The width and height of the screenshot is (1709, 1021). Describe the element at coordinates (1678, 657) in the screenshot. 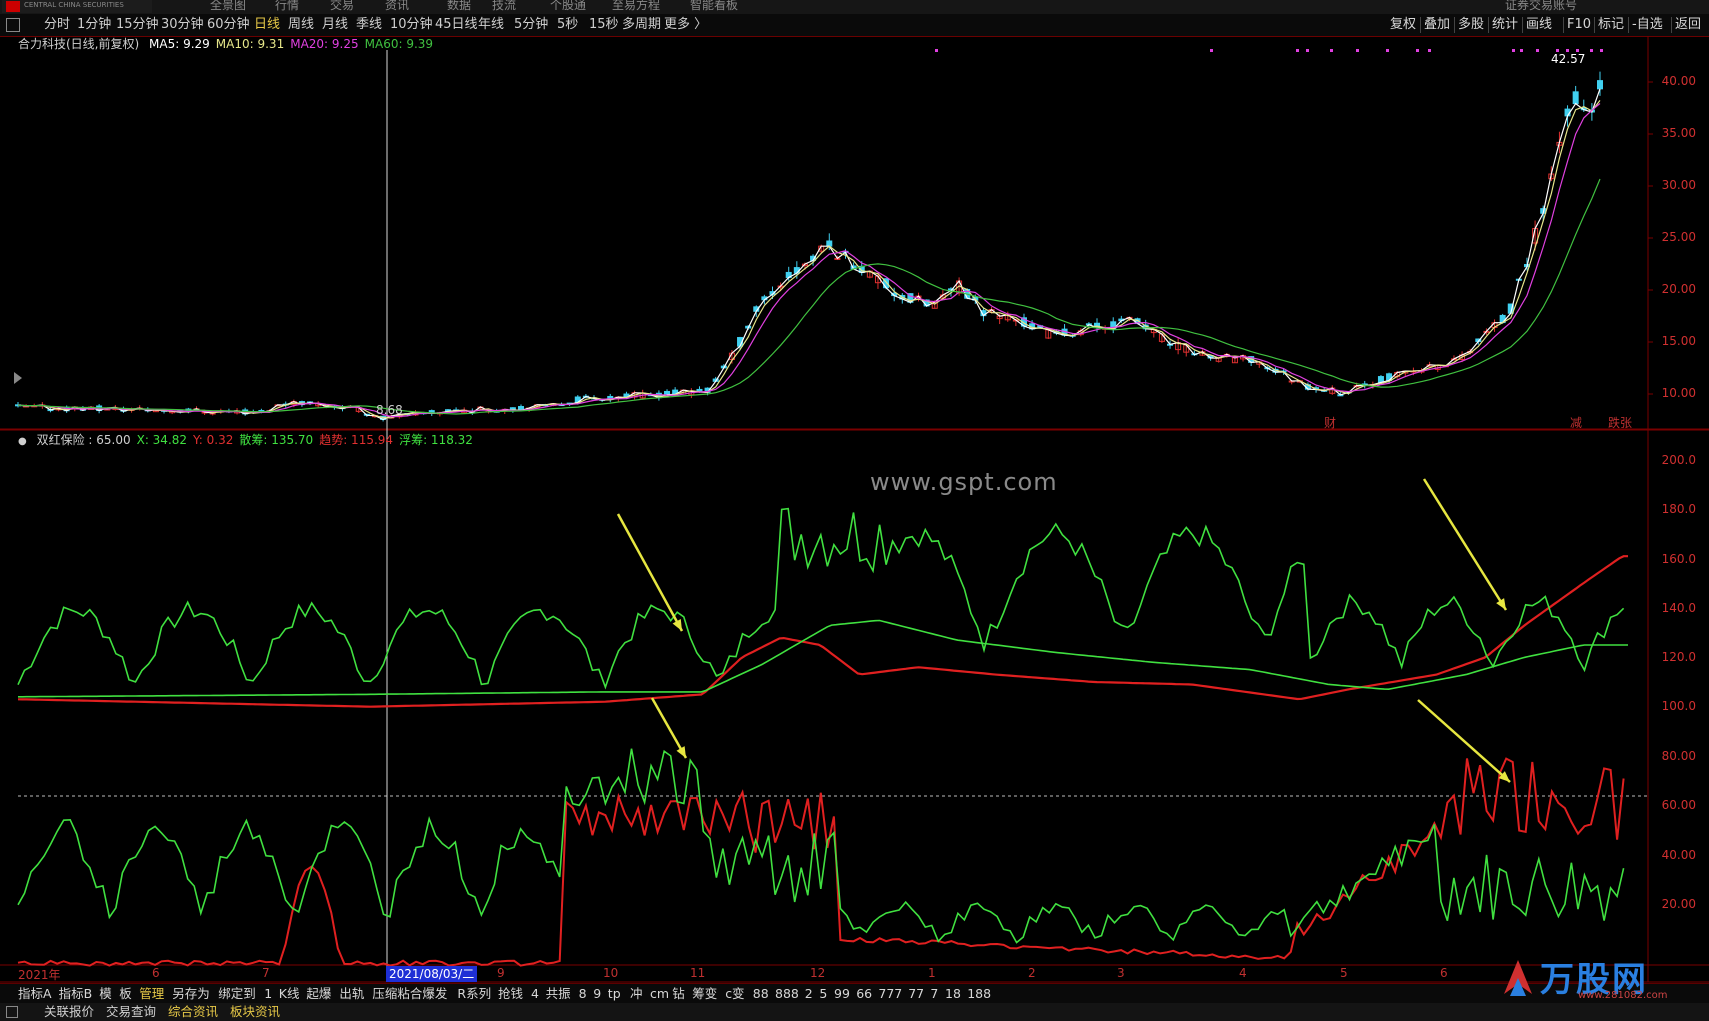

I see `indicator-axis-label: 120.0` at that location.